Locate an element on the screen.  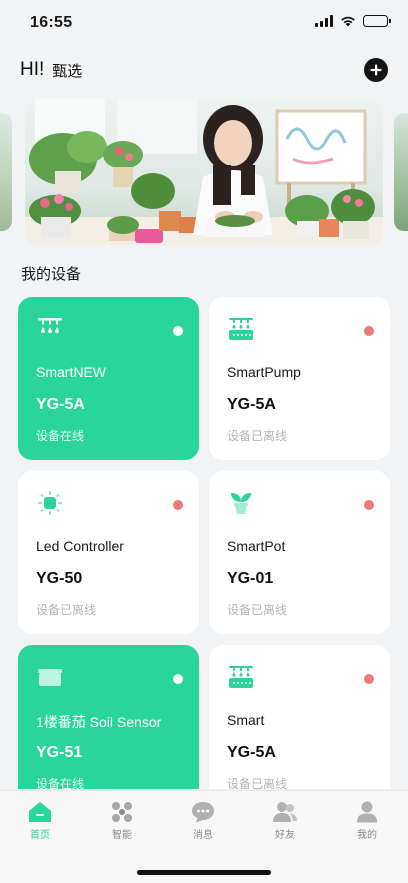
tab-label: 首页 is located at coordinates (40, 835).